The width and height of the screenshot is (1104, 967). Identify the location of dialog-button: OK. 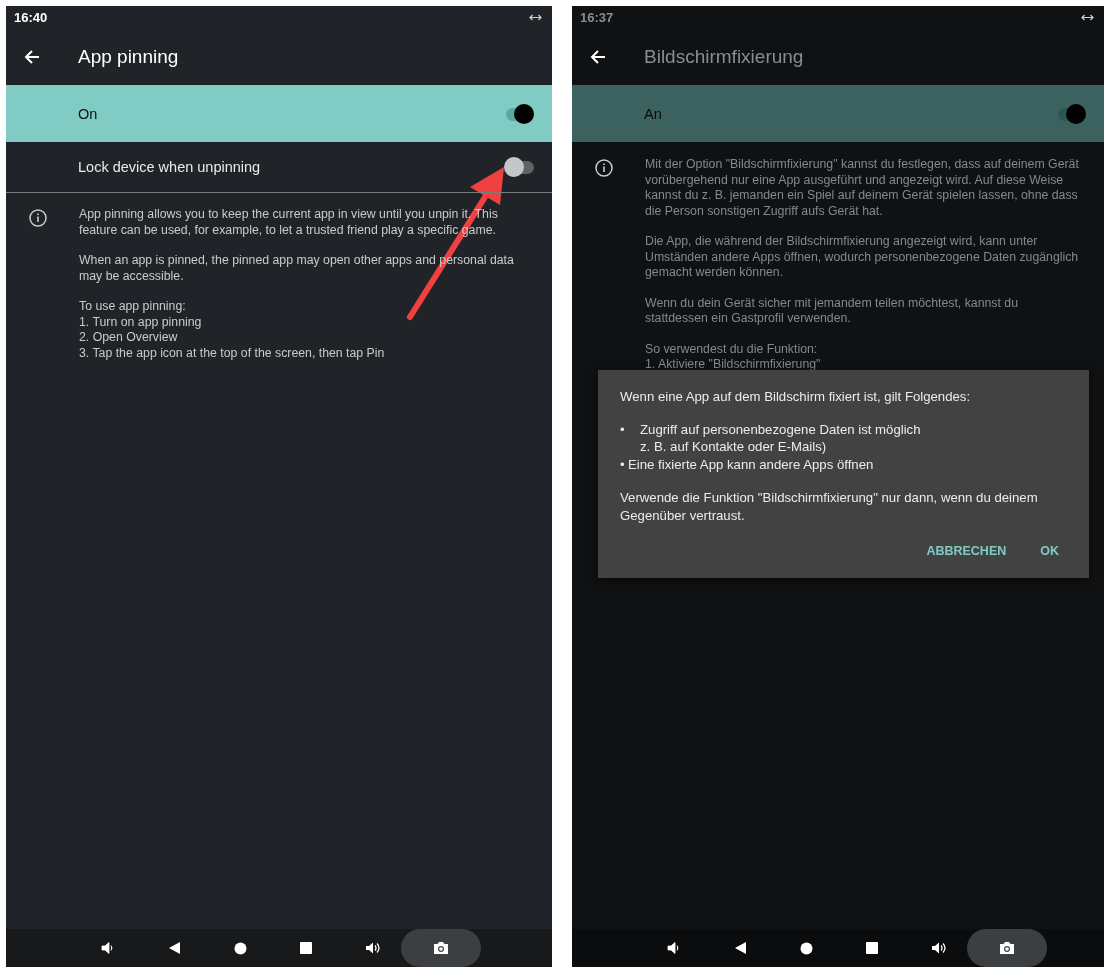
(1049, 551).